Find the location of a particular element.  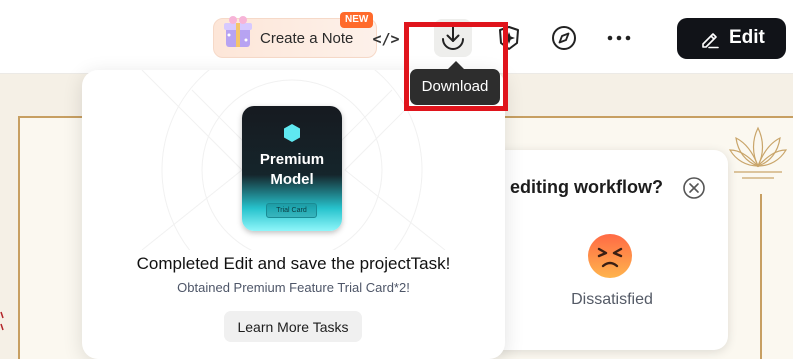

hexagon-icon is located at coordinates (292, 133).